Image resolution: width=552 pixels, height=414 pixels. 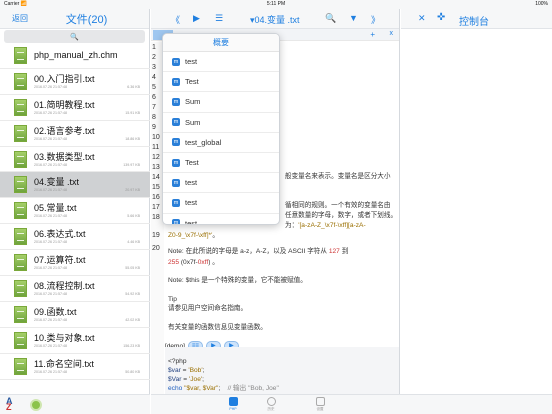 I want to click on outline-item-label: Test, so click(x=192, y=82).